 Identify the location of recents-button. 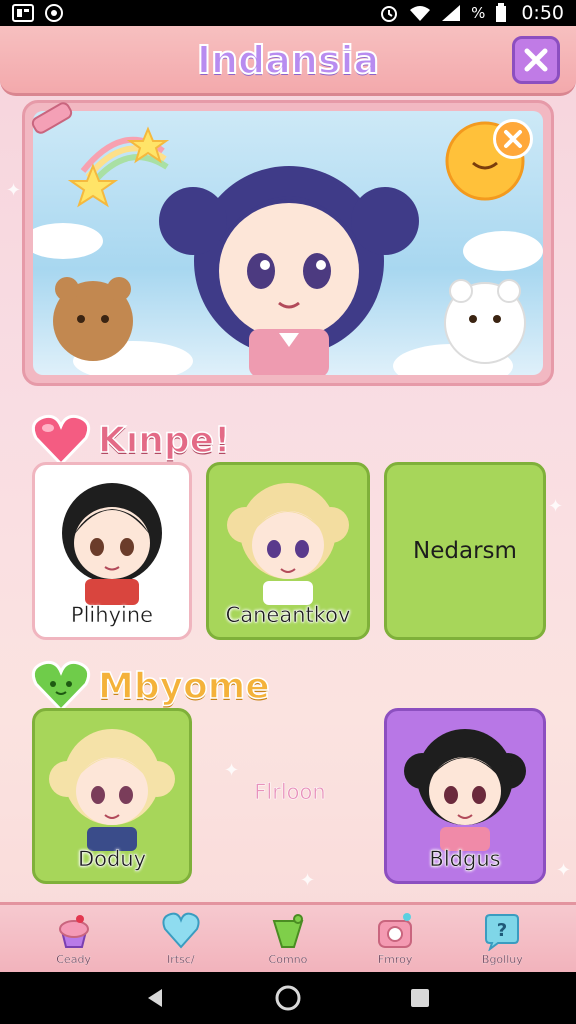
(420, 998).